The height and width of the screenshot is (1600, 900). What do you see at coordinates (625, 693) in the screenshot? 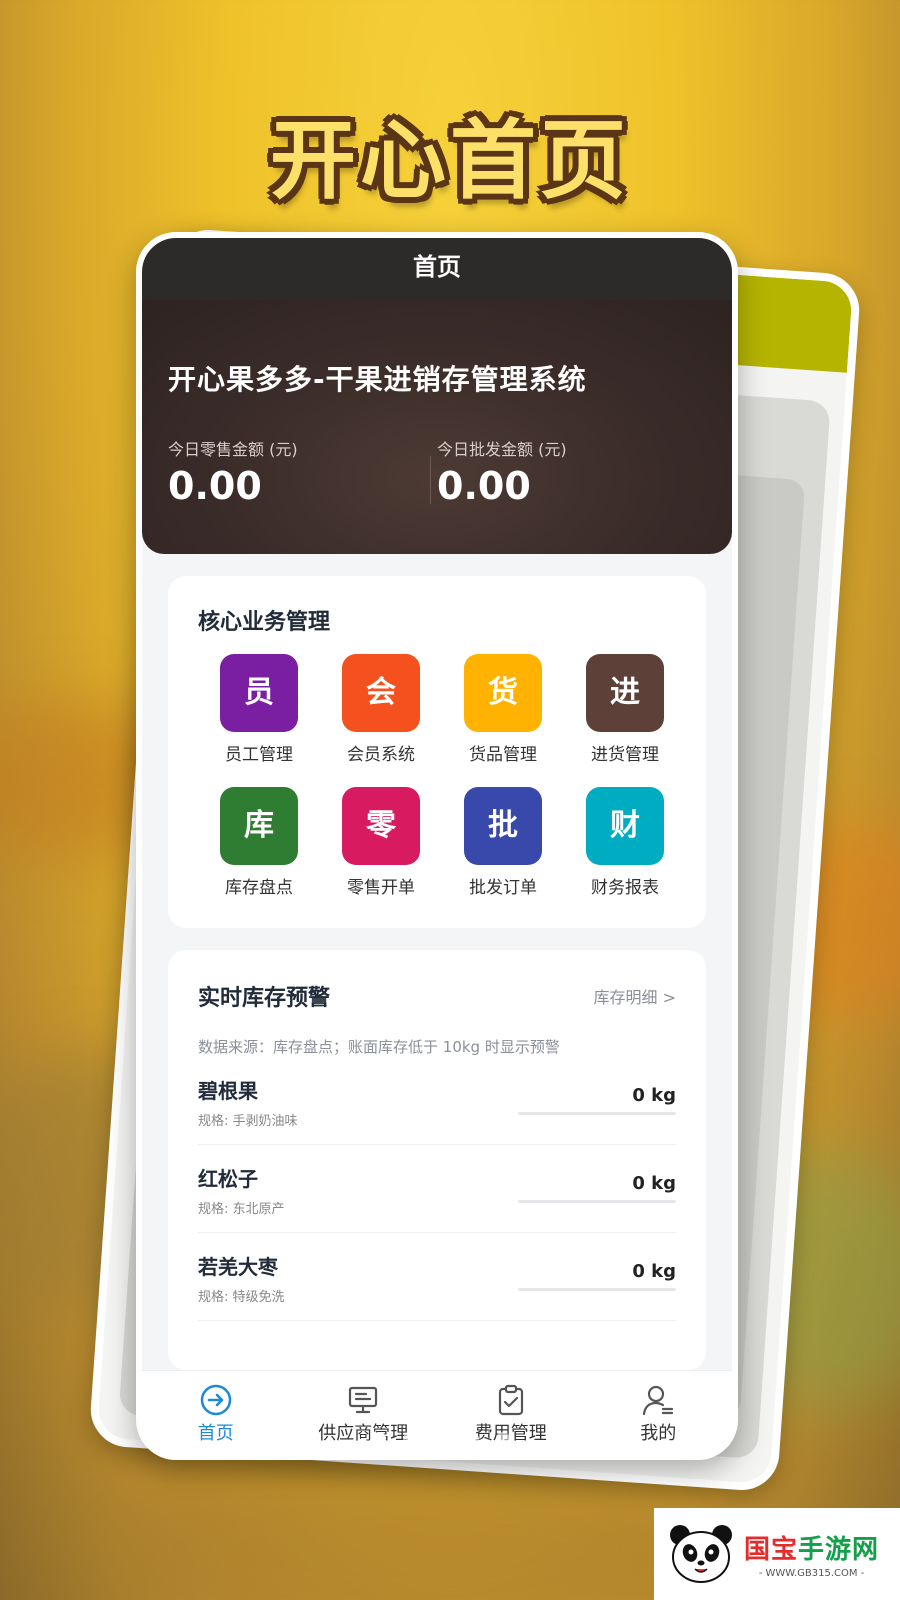
I see `feature-icon: 进` at bounding box center [625, 693].